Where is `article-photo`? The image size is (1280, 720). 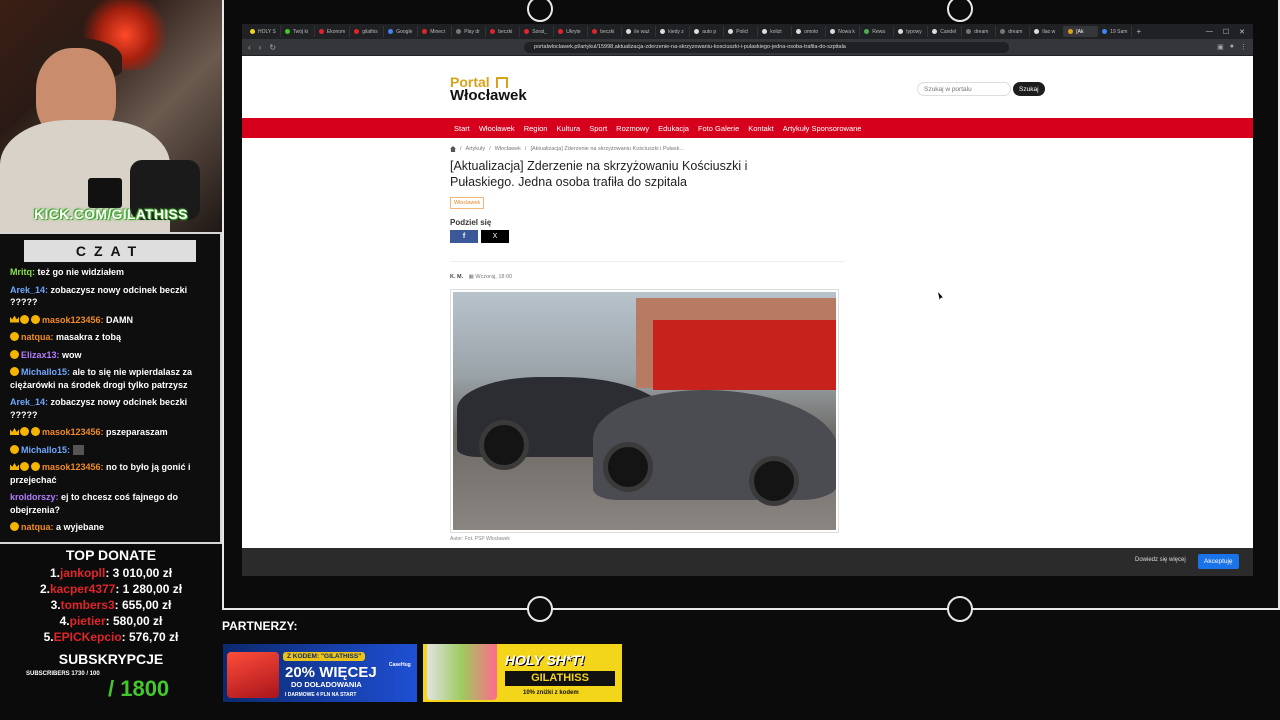 article-photo is located at coordinates (644, 411).